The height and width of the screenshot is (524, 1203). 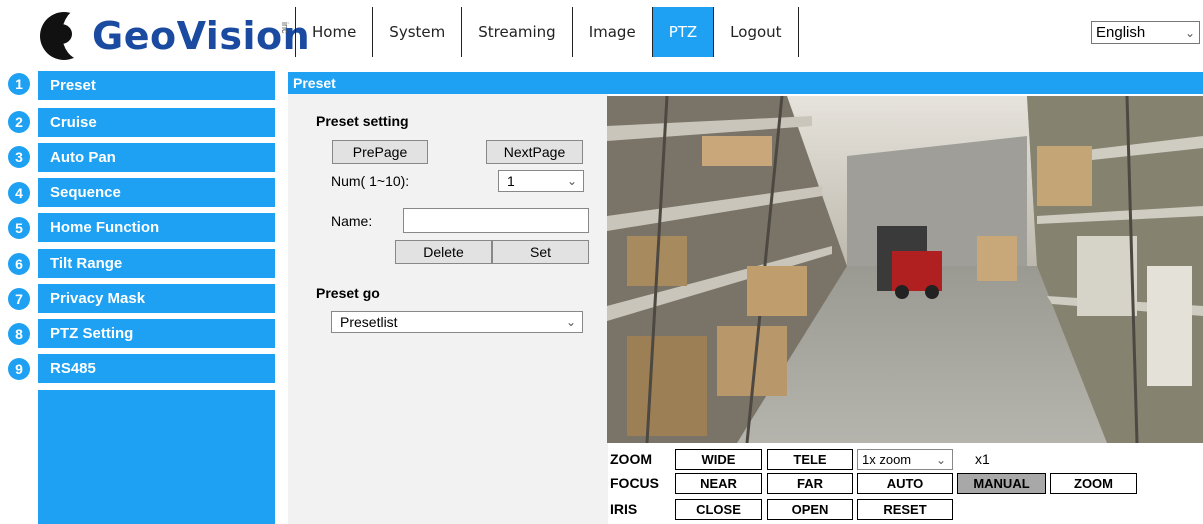 What do you see at coordinates (19, 228) in the screenshot?
I see `sidebar-num-5: 5` at bounding box center [19, 228].